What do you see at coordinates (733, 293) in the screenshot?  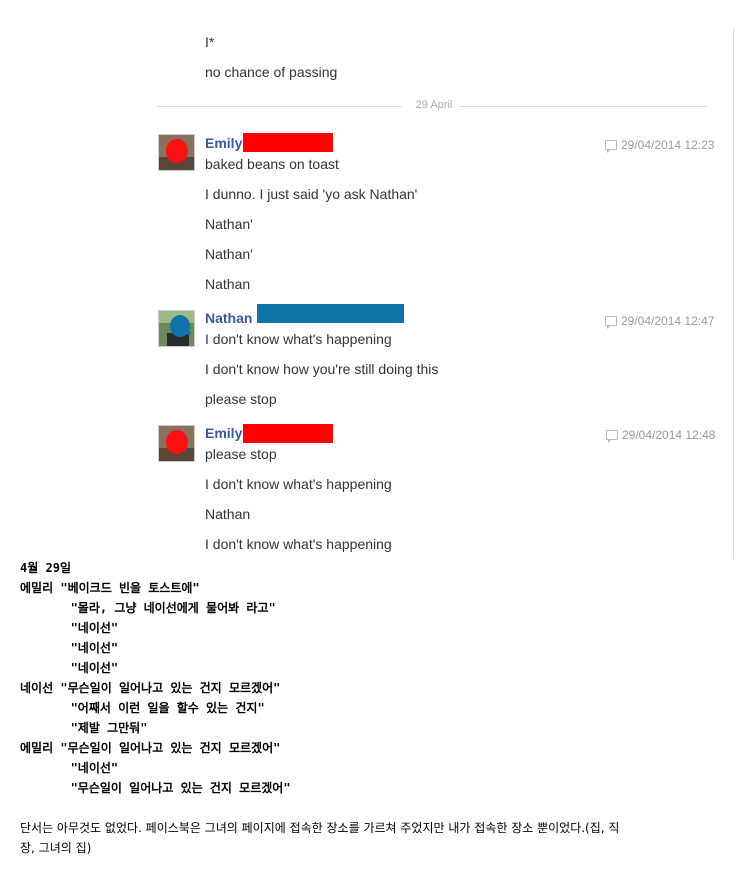 I see `chat-scrollbar-edge` at bounding box center [733, 293].